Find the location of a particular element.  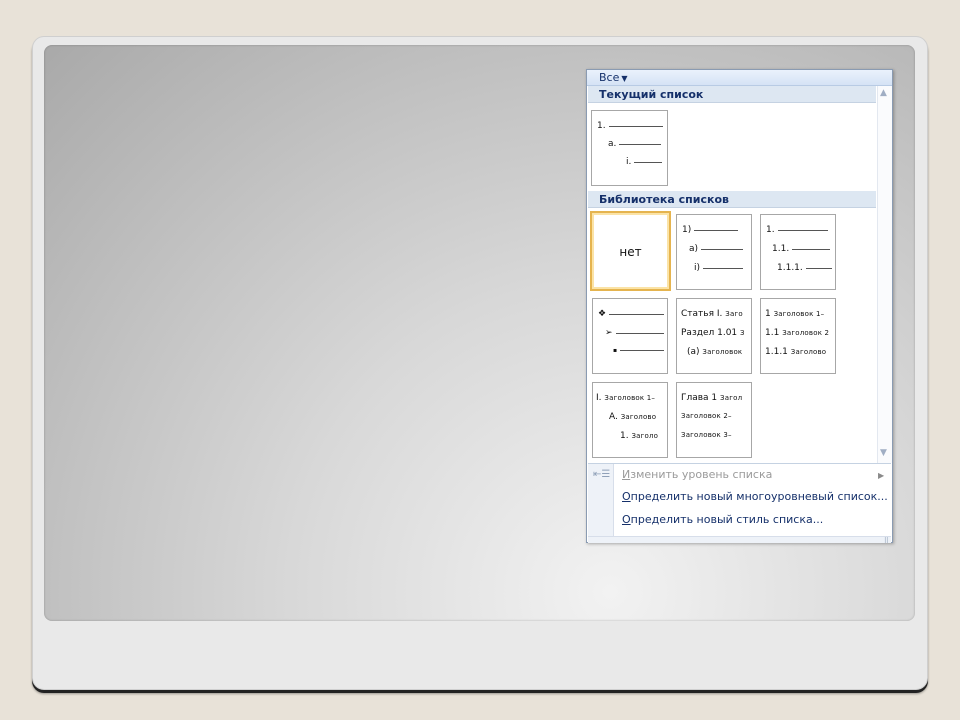

heading-sample: Заголовок 2 is located at coordinates (806, 333).